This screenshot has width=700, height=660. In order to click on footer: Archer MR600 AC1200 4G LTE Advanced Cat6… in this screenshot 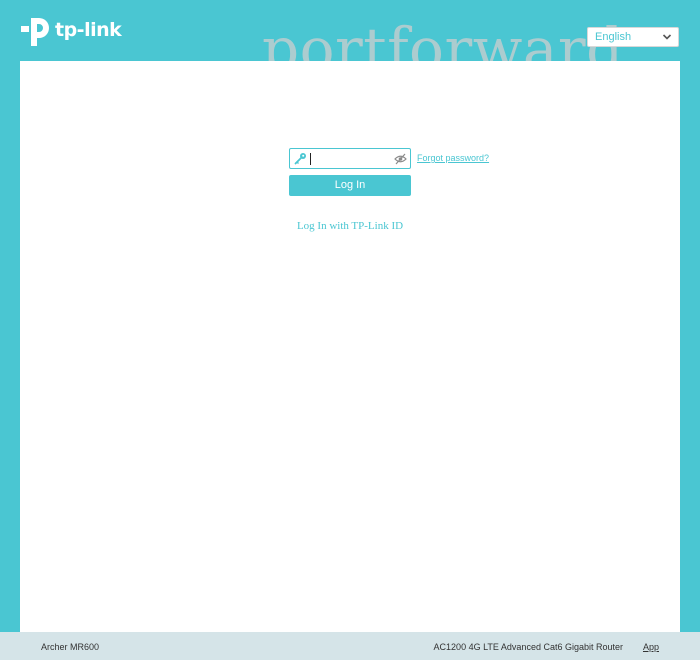, I will do `click(350, 646)`.